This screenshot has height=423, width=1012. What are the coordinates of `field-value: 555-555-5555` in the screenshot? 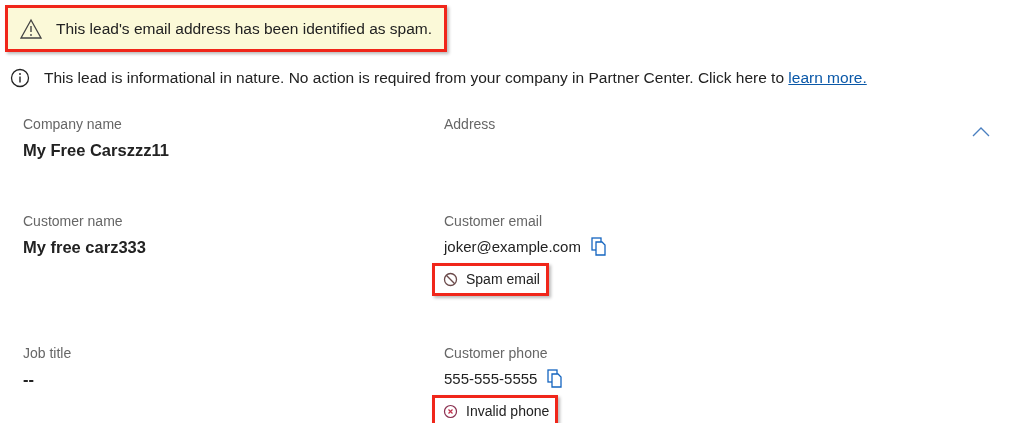 It's located at (491, 378).